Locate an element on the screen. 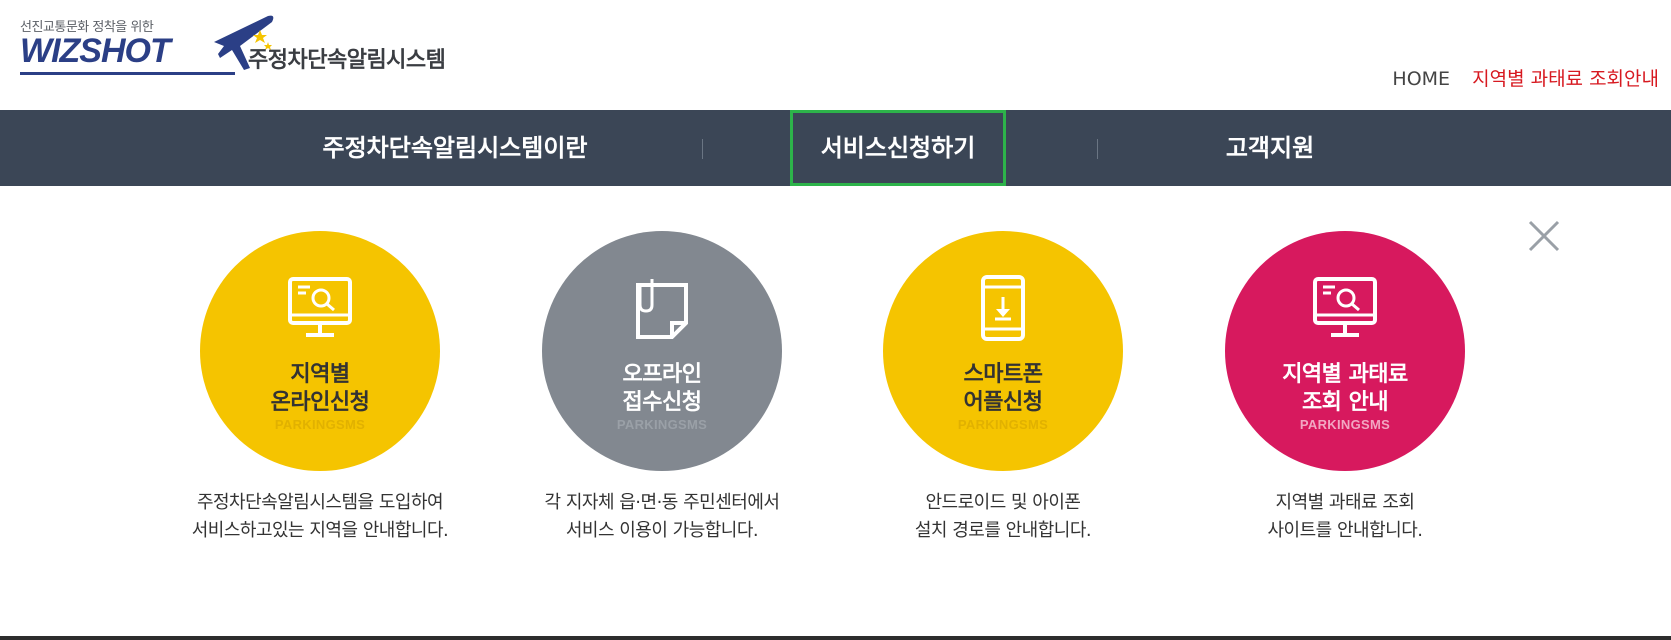 Image resolution: width=1671 pixels, height=640 pixels. desc-line2: 사이트를 안내합니다. is located at coordinates (1345, 530).